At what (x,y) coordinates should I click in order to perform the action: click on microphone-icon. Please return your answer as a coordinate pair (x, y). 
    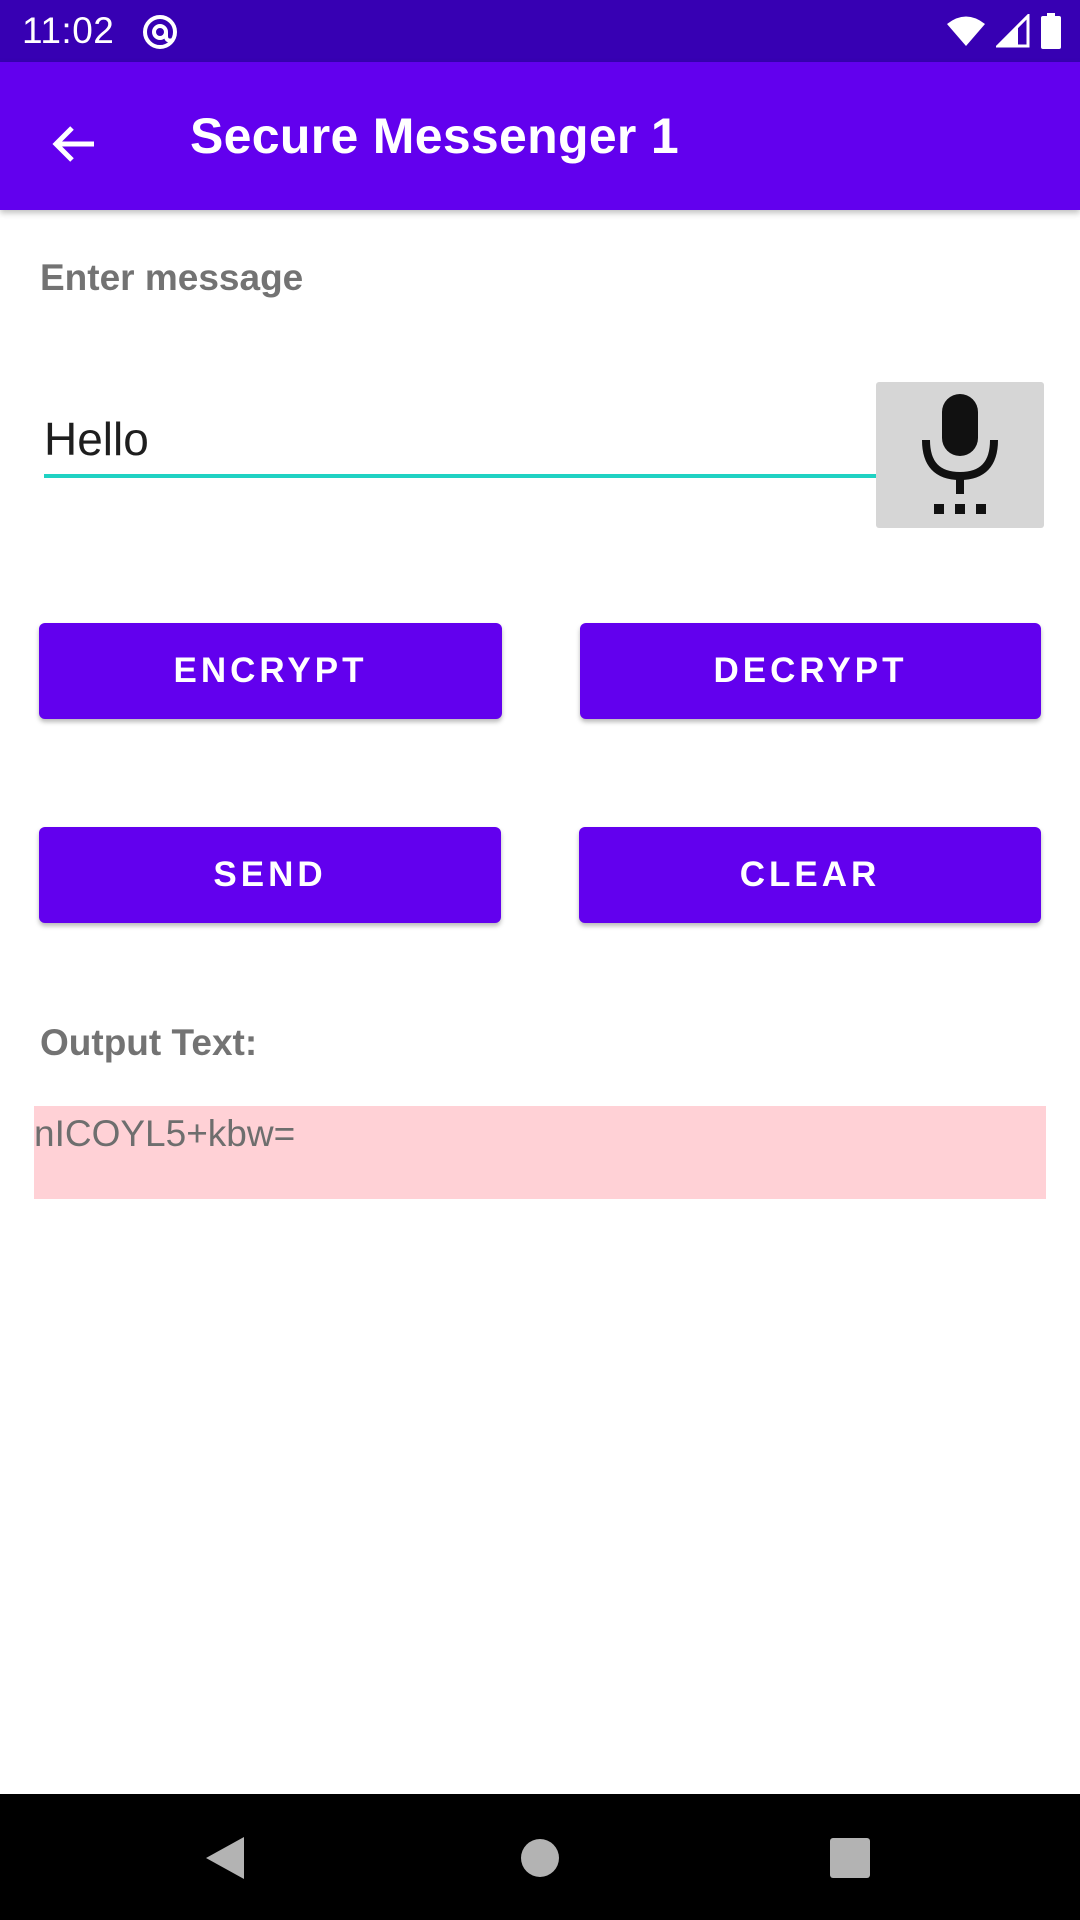
    Looking at the image, I should click on (960, 454).